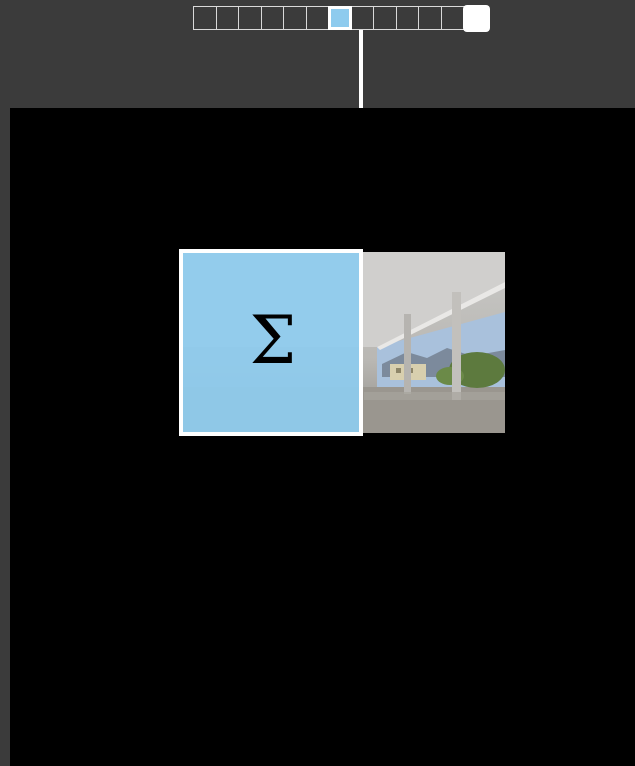  I want to click on sum-operator-box: Σ, so click(271, 342).